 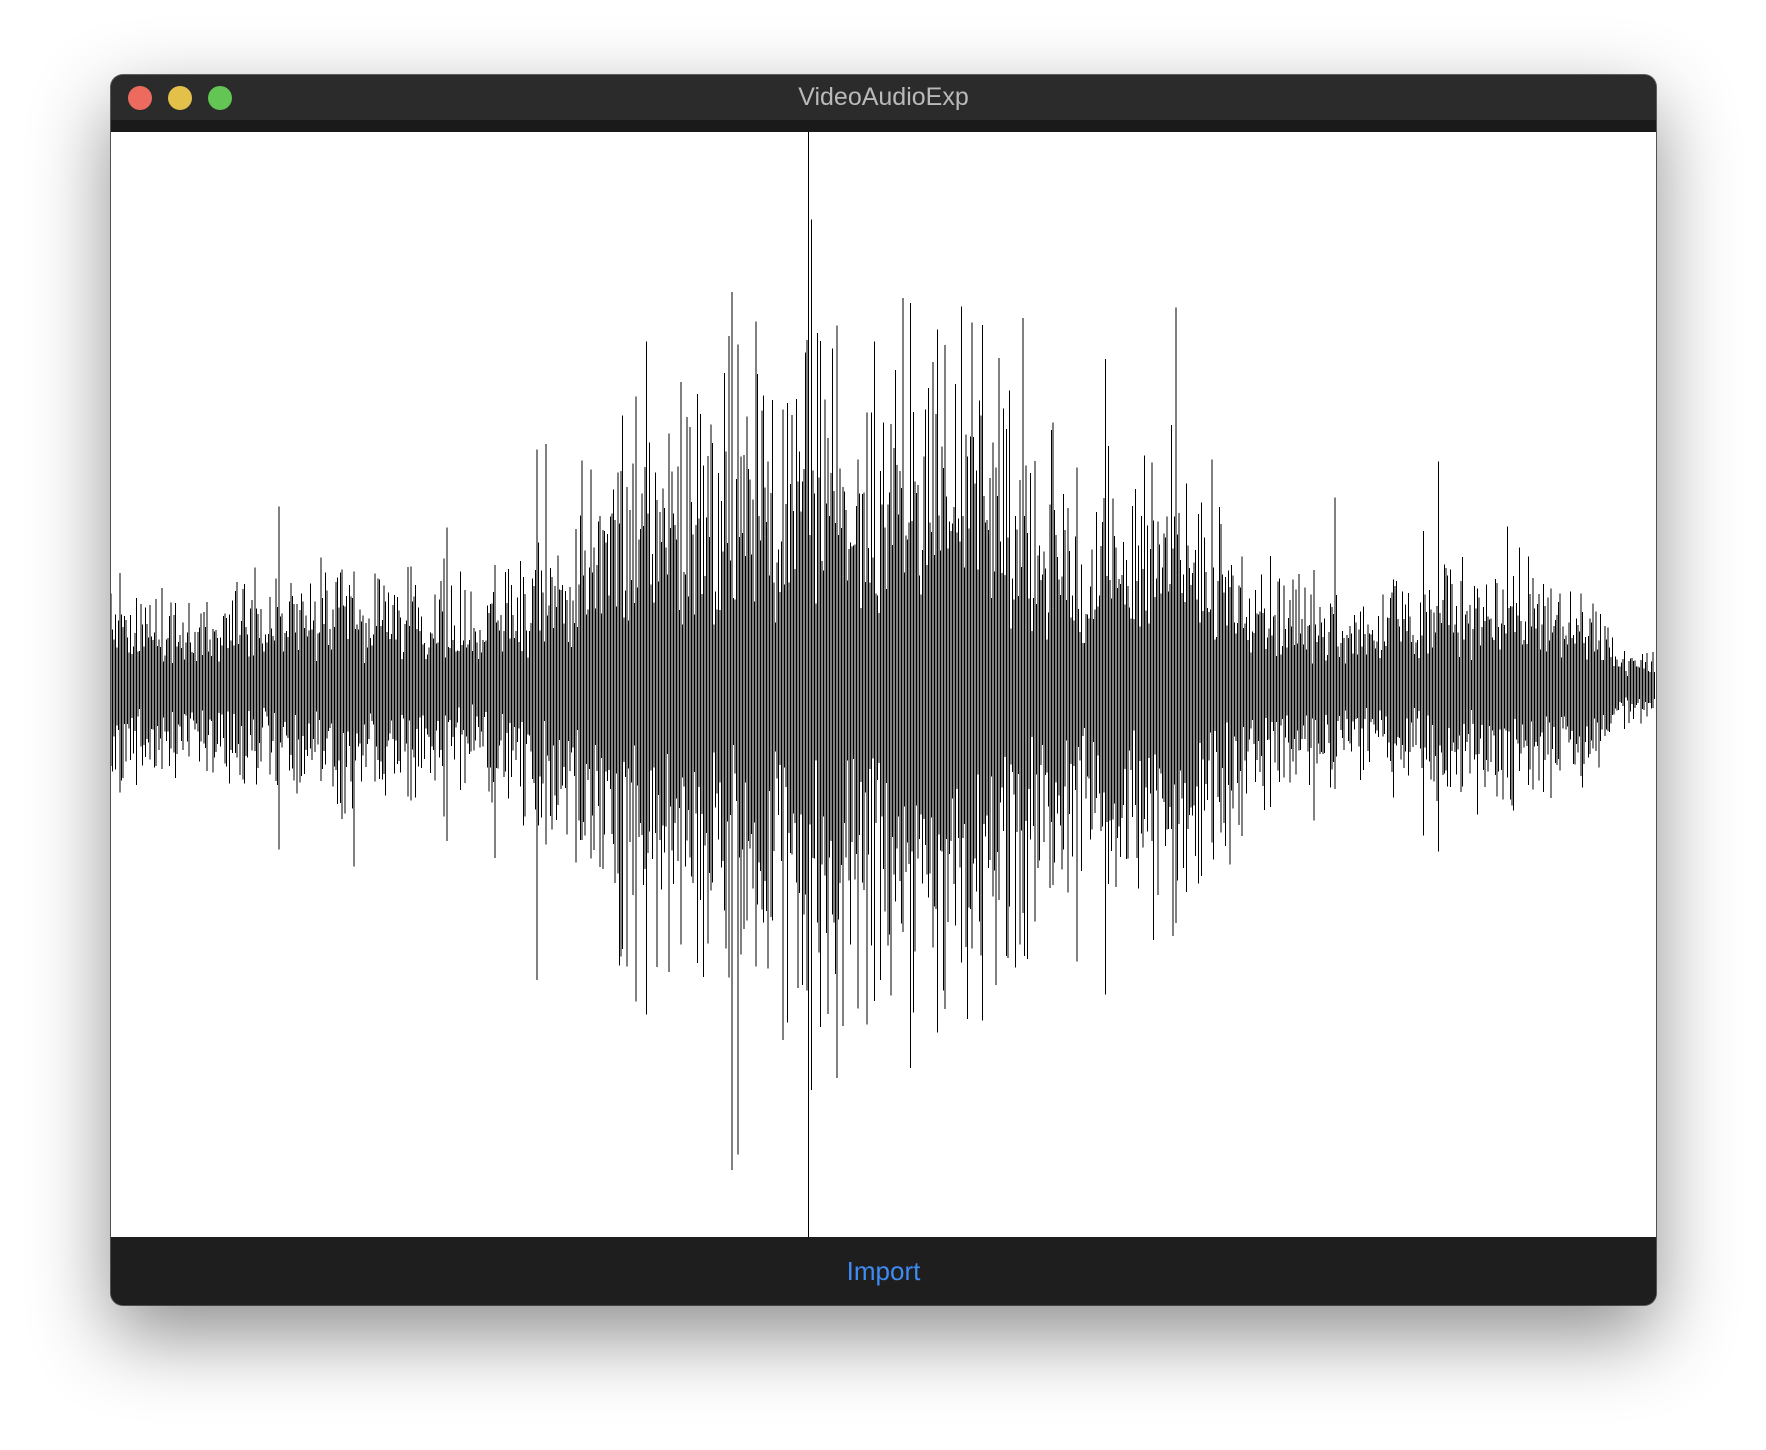 I want to click on bottom-toolbar: Import, so click(x=883, y=1271).